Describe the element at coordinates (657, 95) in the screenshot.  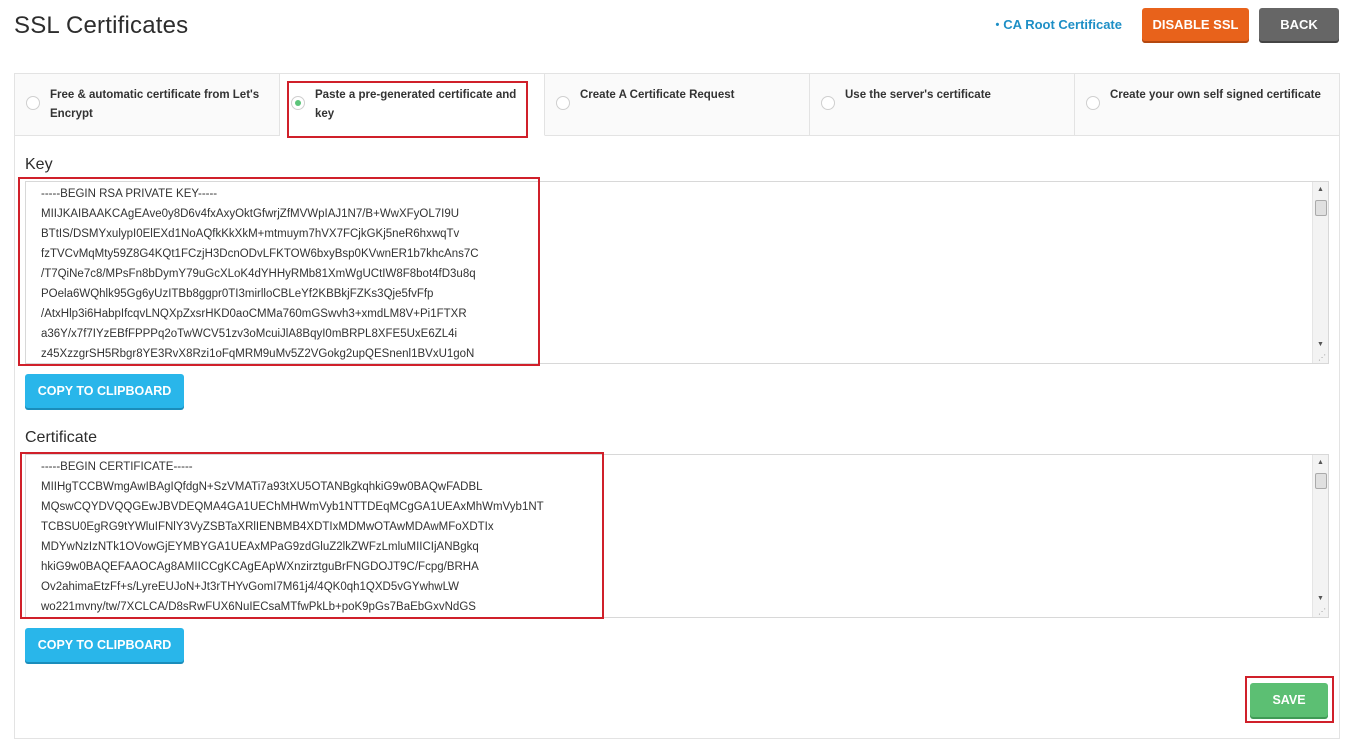
I see `tab-label: Create A Certificate Request` at that location.